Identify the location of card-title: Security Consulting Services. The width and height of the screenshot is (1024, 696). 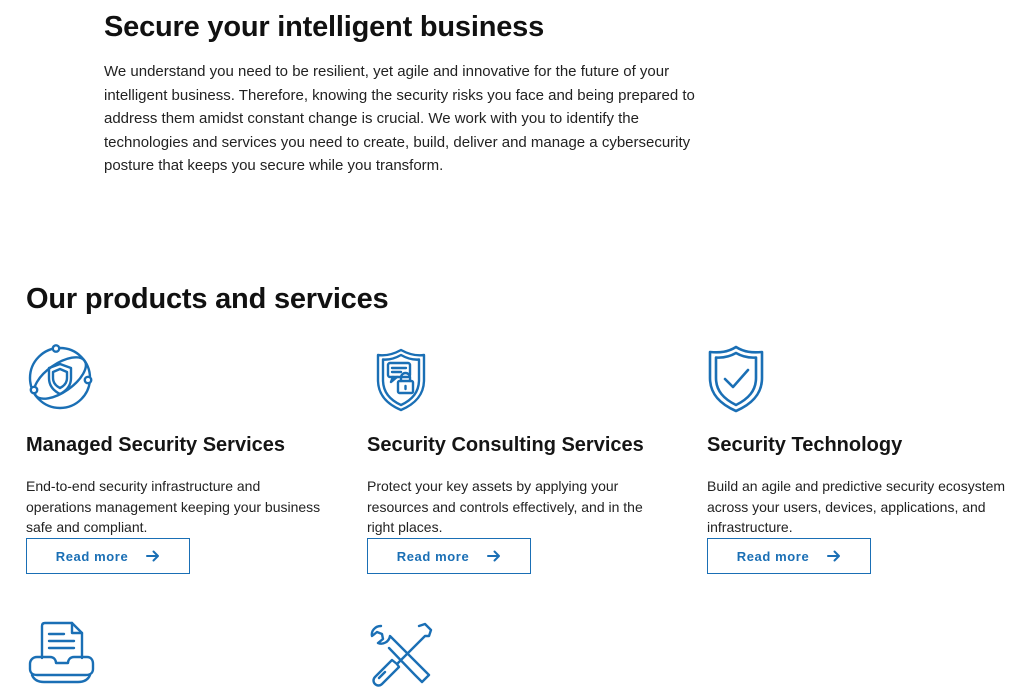
(505, 445).